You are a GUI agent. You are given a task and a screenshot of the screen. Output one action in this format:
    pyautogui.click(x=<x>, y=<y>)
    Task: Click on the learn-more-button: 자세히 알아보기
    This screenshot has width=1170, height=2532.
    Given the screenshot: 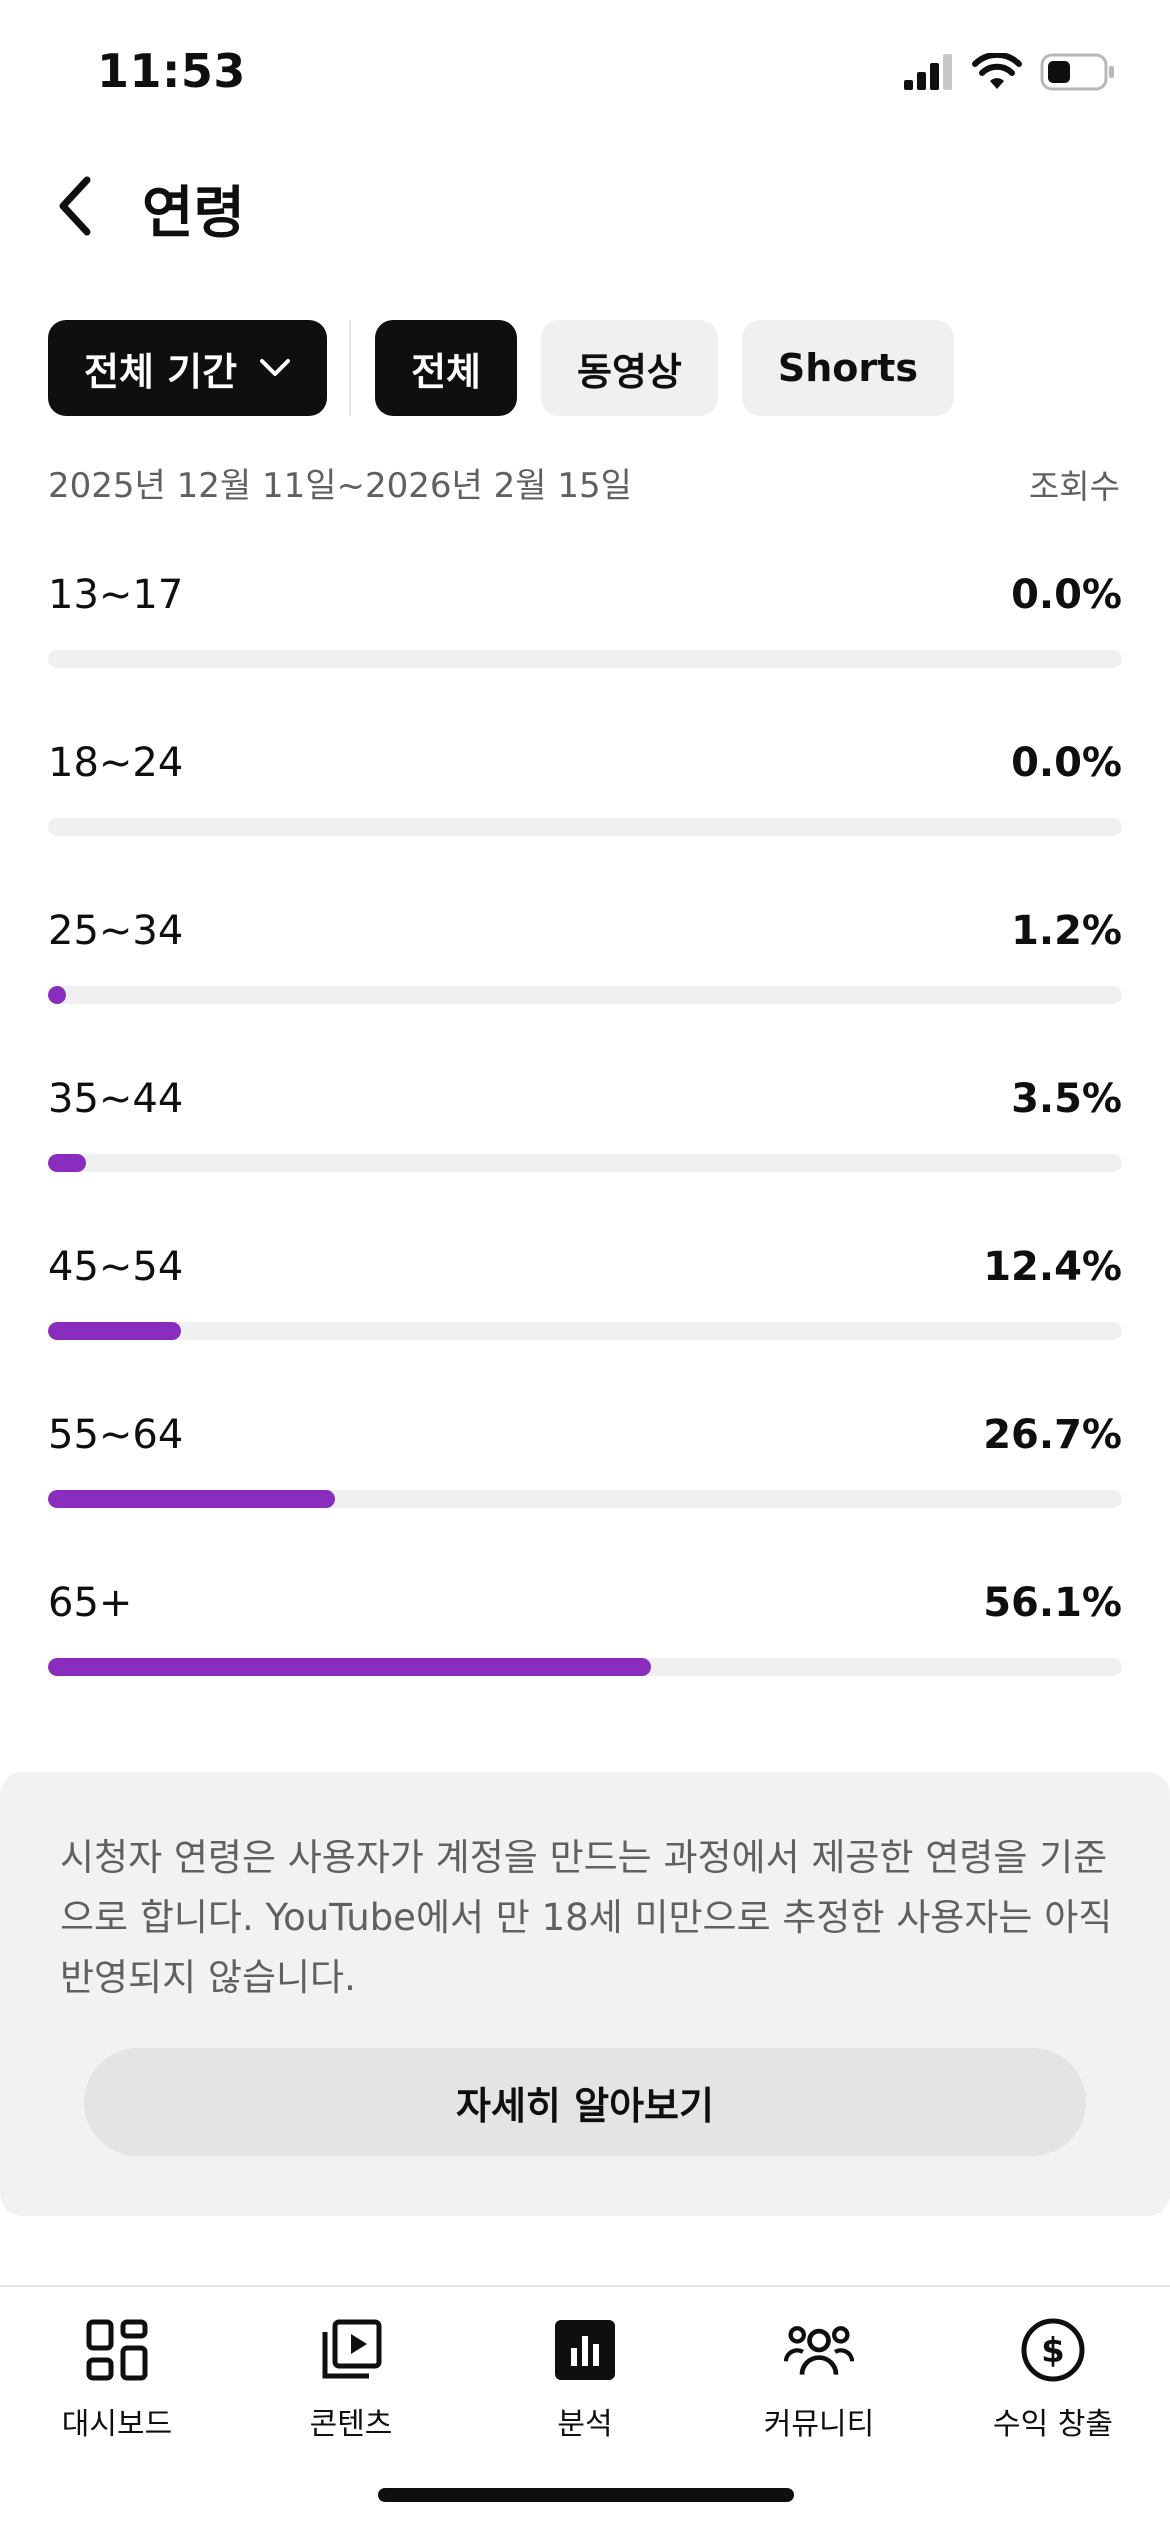 What is the action you would take?
    pyautogui.click(x=585, y=2102)
    